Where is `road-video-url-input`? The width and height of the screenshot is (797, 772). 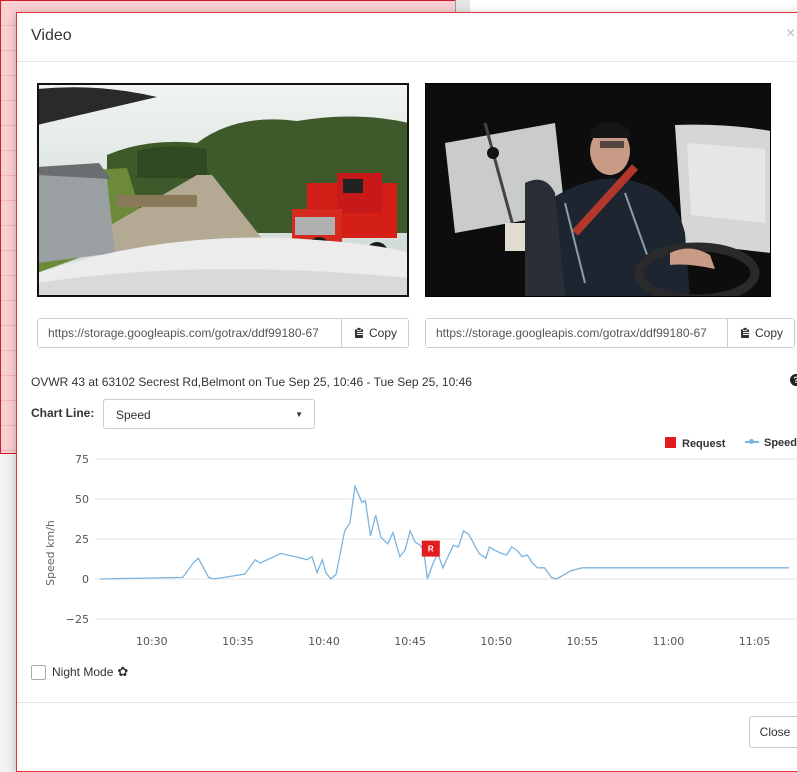 road-video-url-input is located at coordinates (189, 333).